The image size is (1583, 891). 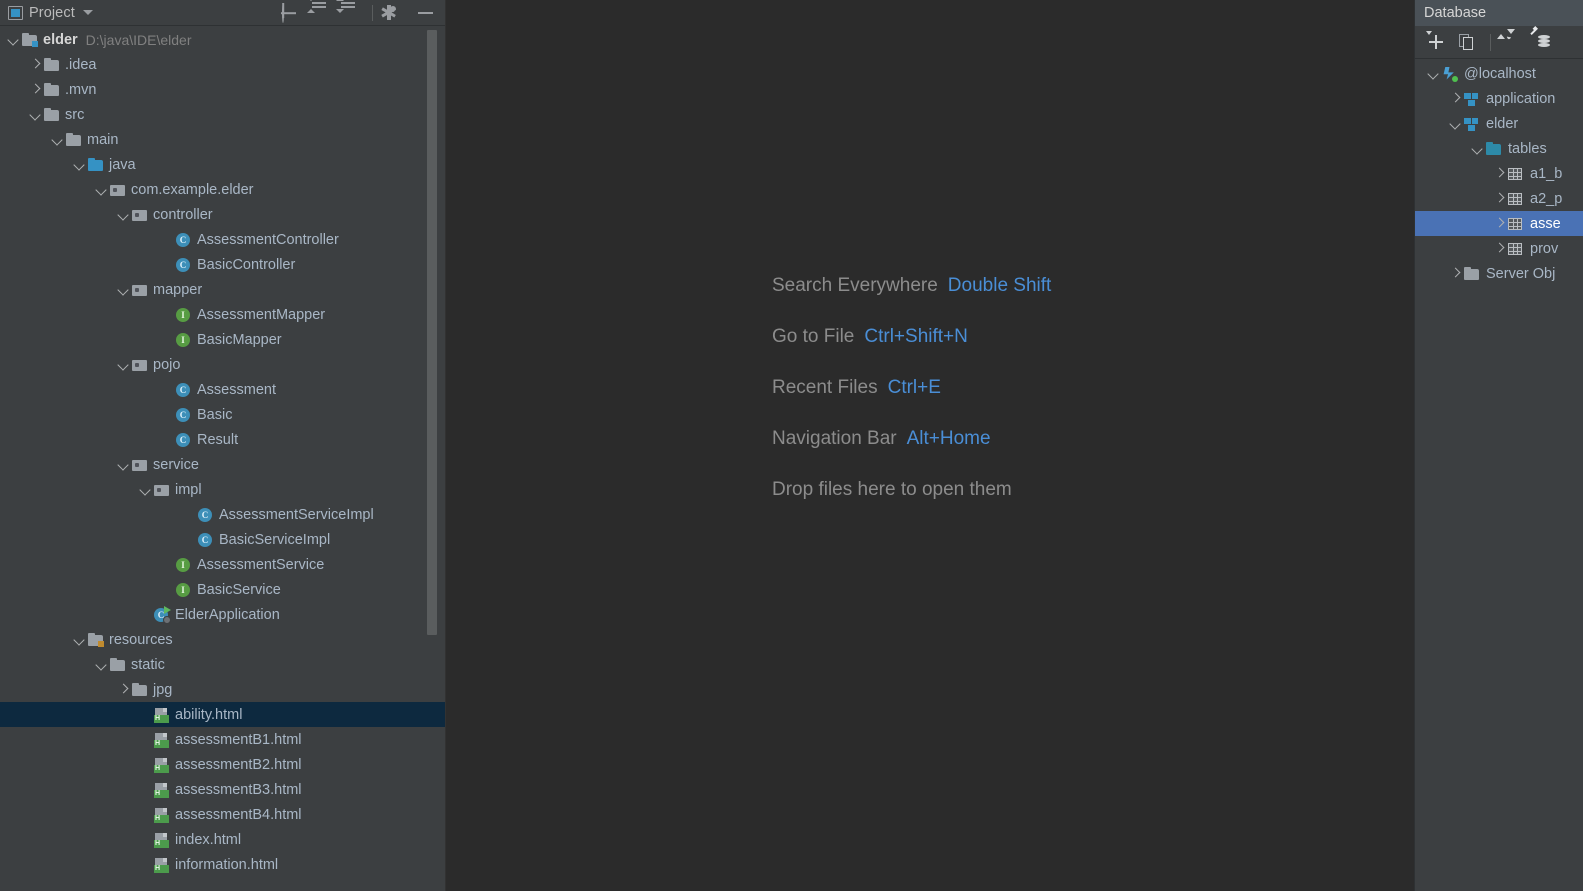 What do you see at coordinates (222, 239) in the screenshot?
I see `tree-node-assessmentcontroller: C AssessmentController` at bounding box center [222, 239].